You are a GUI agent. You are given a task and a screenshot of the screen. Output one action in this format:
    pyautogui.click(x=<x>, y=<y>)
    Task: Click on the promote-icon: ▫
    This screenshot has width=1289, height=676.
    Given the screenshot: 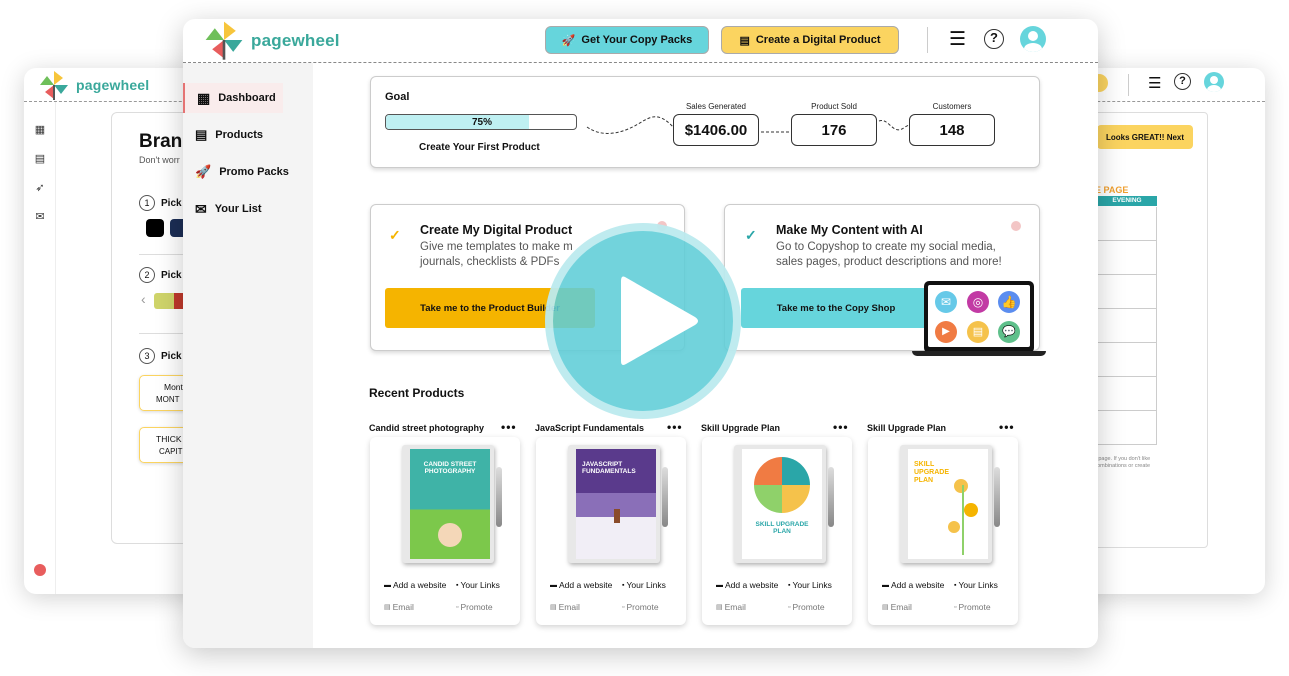 What is the action you would take?
    pyautogui.click(x=457, y=607)
    